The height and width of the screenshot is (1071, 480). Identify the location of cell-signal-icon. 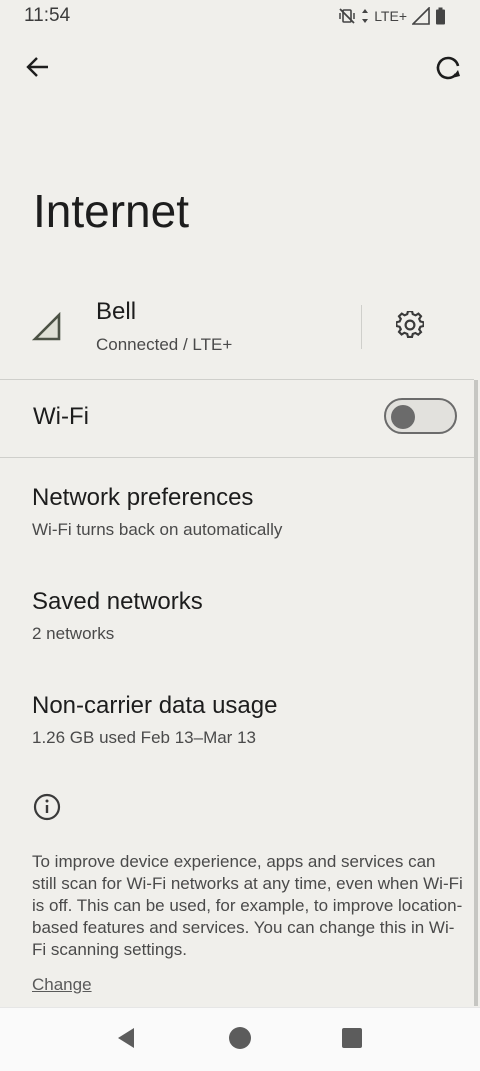
(46, 329).